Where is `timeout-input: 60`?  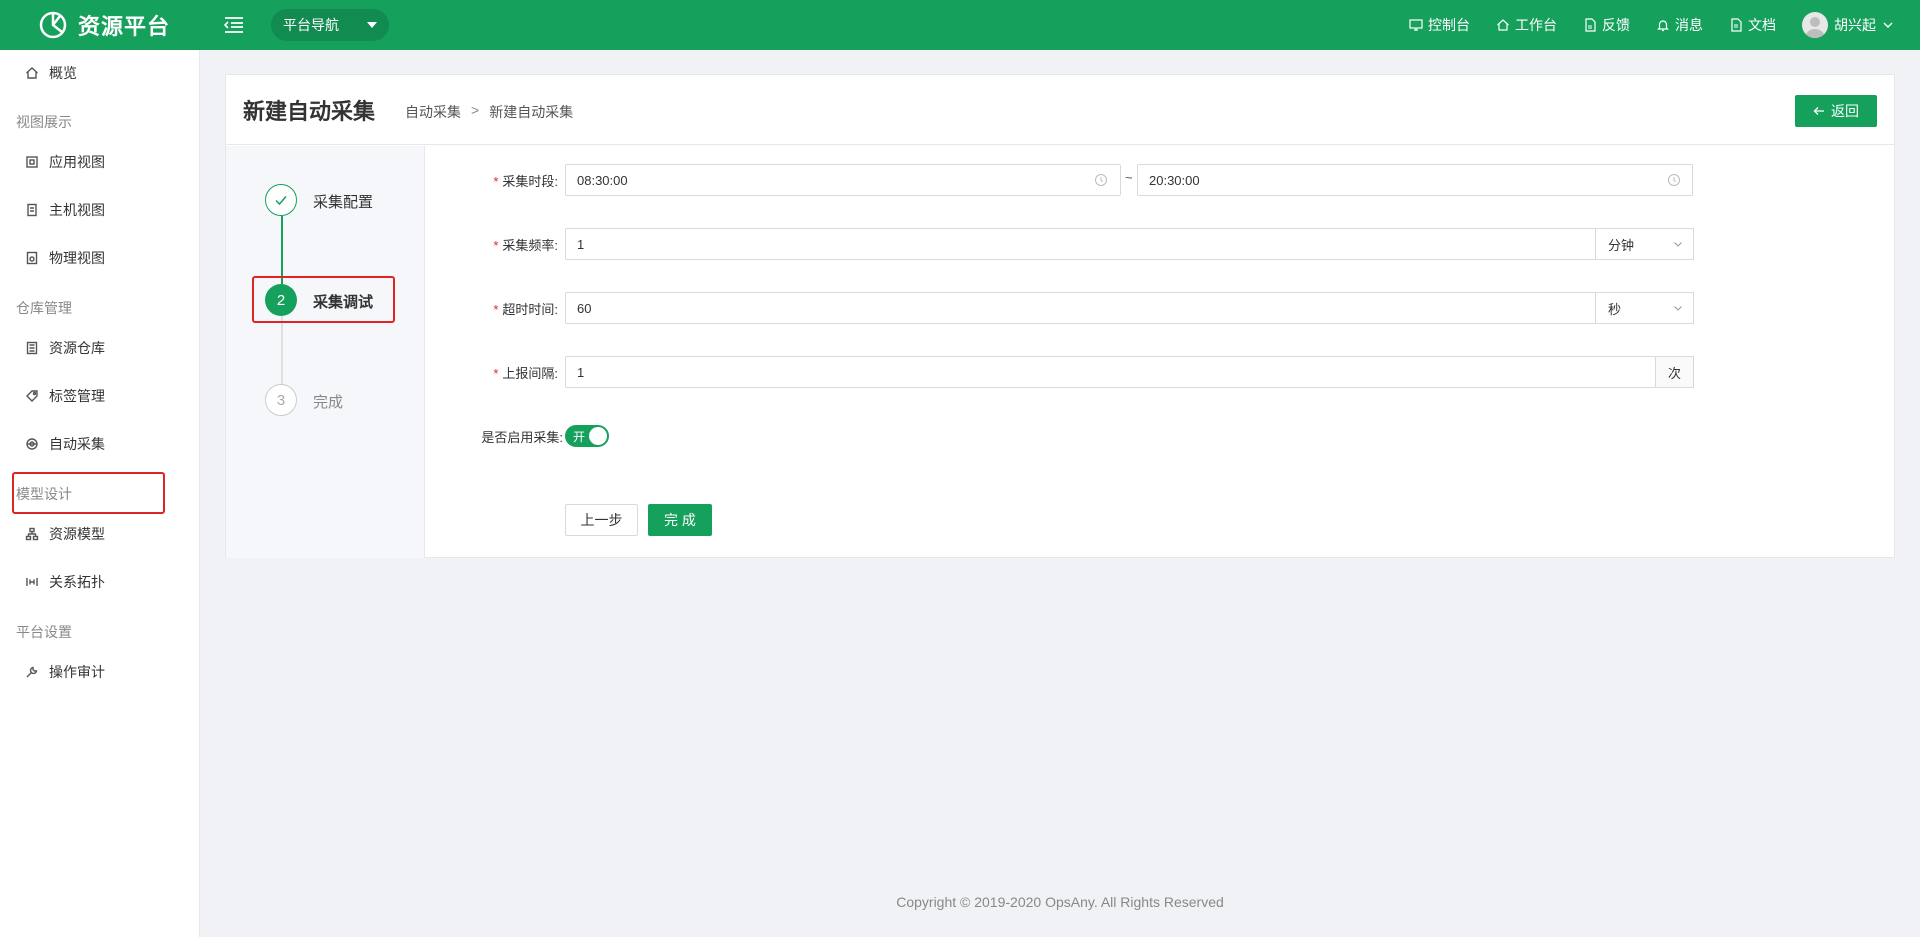
timeout-input: 60 is located at coordinates (1080, 308).